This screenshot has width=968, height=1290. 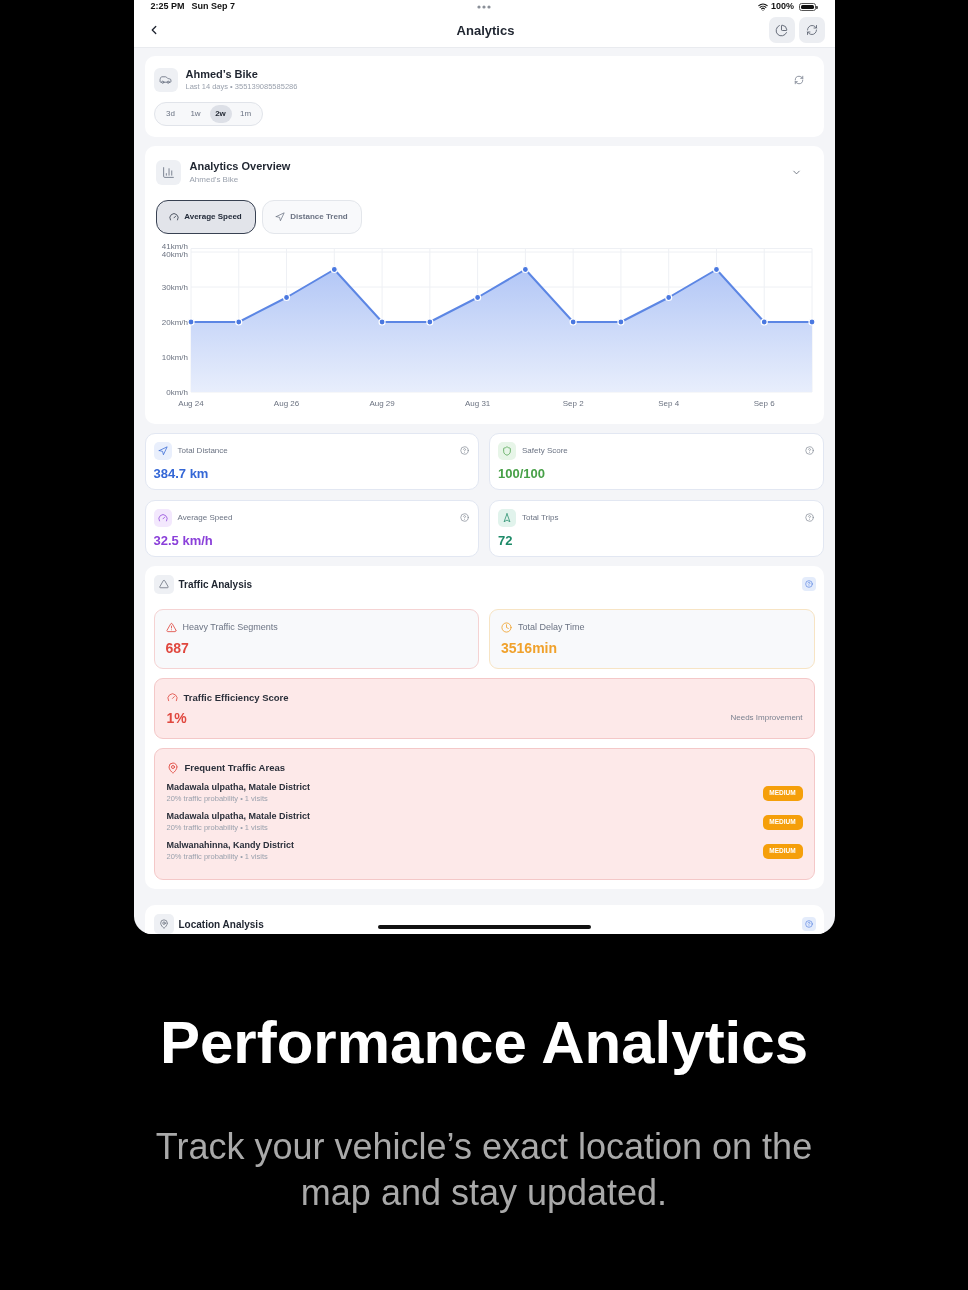 What do you see at coordinates (183, 540) in the screenshot?
I see `stat-value: 32.5 km/h` at bounding box center [183, 540].